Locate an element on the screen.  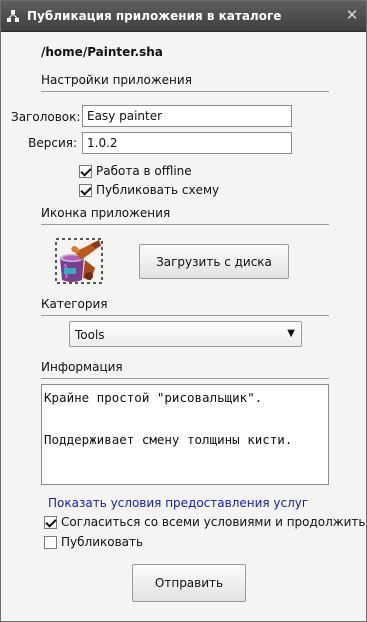
publish-scheme-checkbox is located at coordinates (85, 190).